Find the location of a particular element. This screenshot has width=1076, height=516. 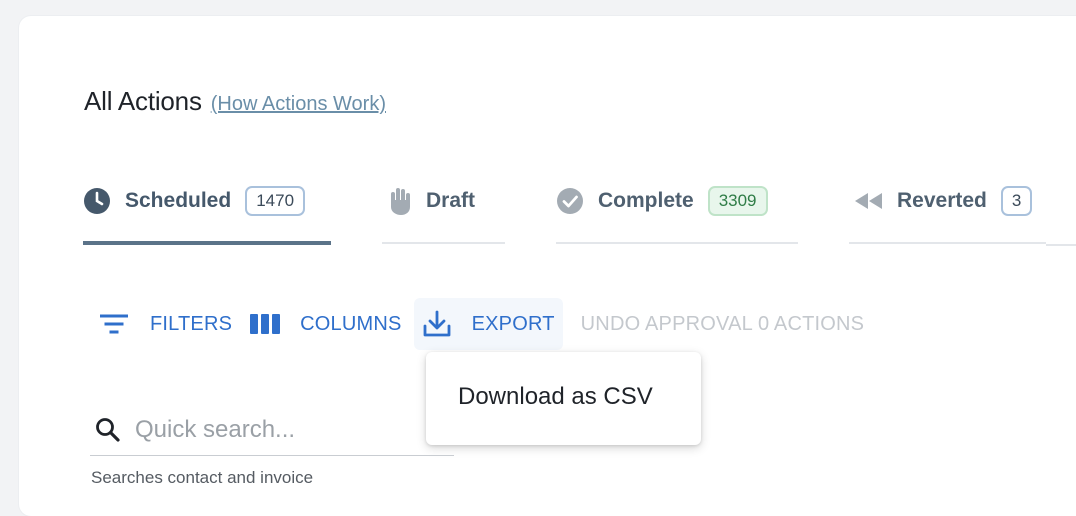

tab-reverted: Reverted 3 is located at coordinates (947, 212).